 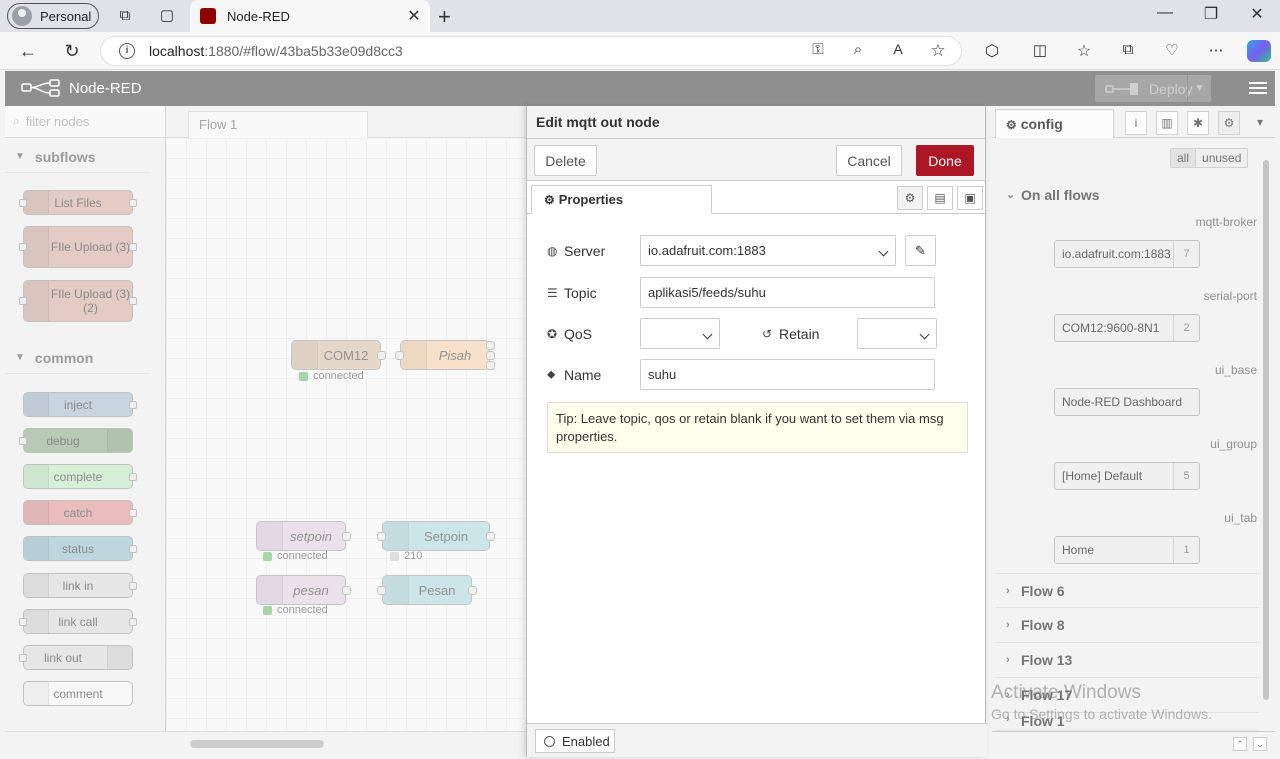 I want to click on status-setpoin: connected, so click(x=295, y=556).